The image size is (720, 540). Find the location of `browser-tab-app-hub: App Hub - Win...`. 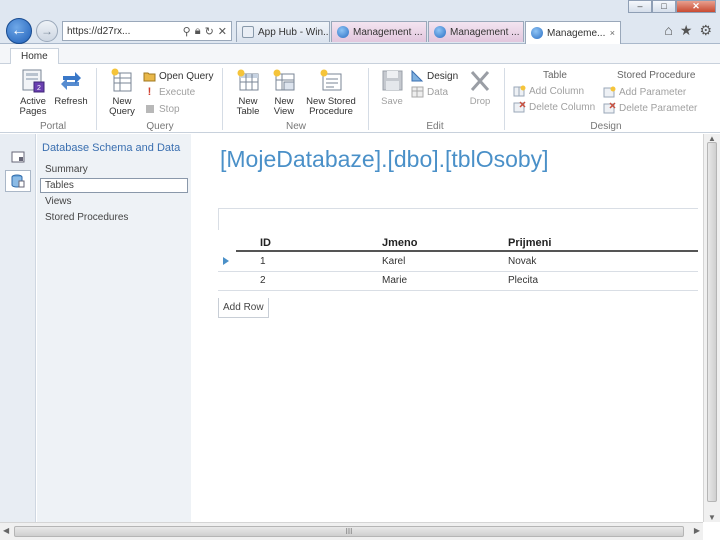

browser-tab-app-hub: App Hub - Win... is located at coordinates (283, 31).